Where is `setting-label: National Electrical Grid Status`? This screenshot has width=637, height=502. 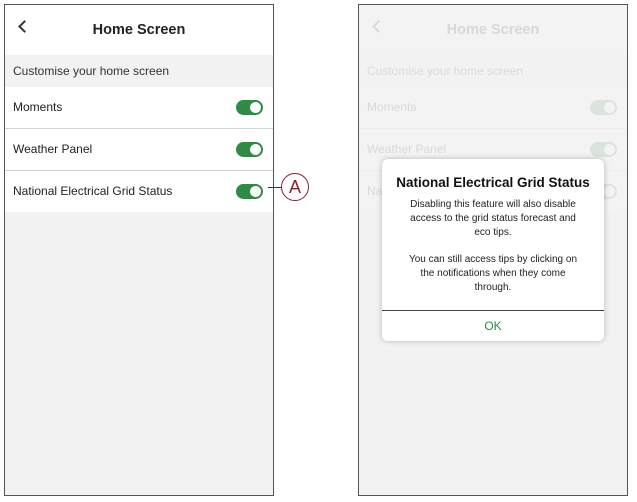 setting-label: National Electrical Grid Status is located at coordinates (93, 191).